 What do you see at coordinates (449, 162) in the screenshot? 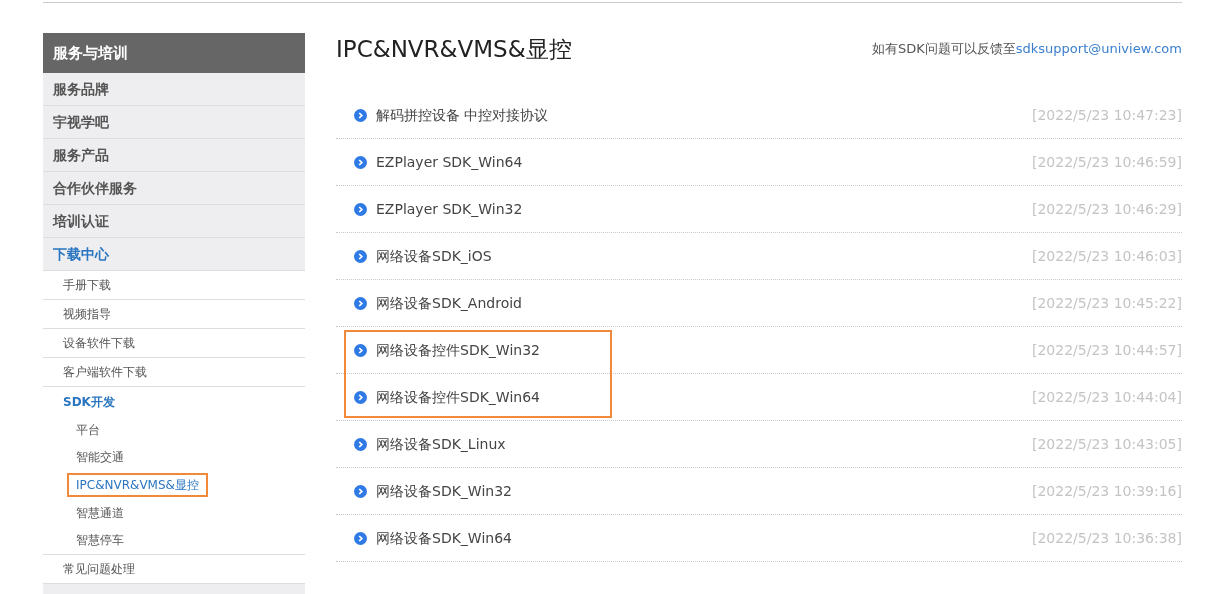
I see `download-link: EZPlayer SDK_Win64` at bounding box center [449, 162].